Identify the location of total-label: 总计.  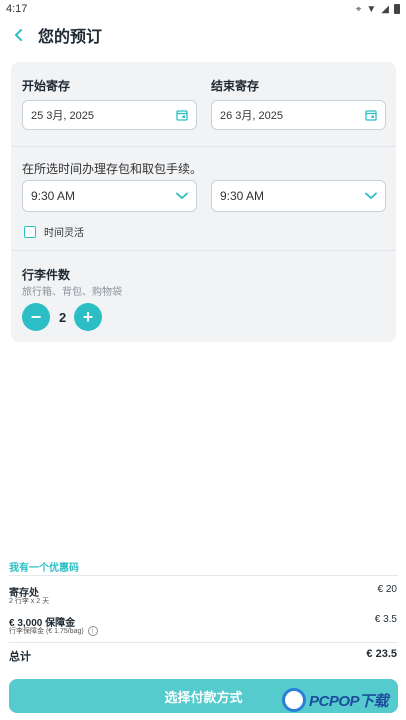
(20, 657).